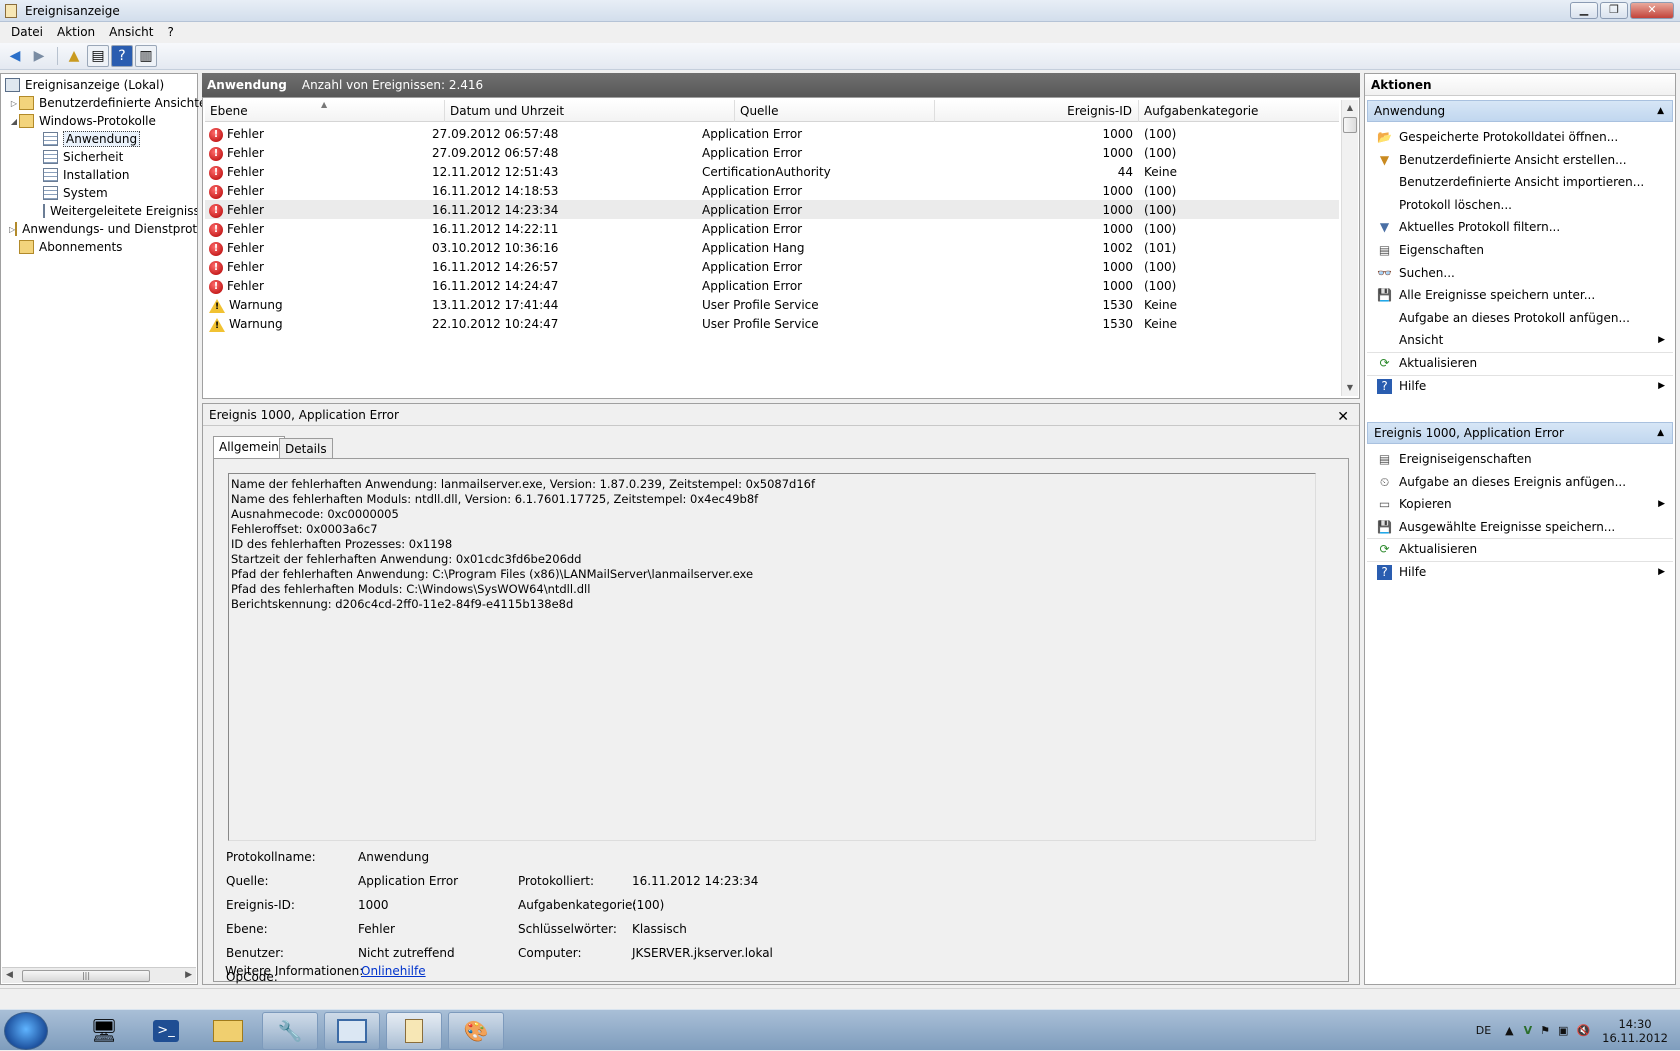  Describe the element at coordinates (14, 121) in the screenshot. I see `collapse-icon: ◢` at that location.